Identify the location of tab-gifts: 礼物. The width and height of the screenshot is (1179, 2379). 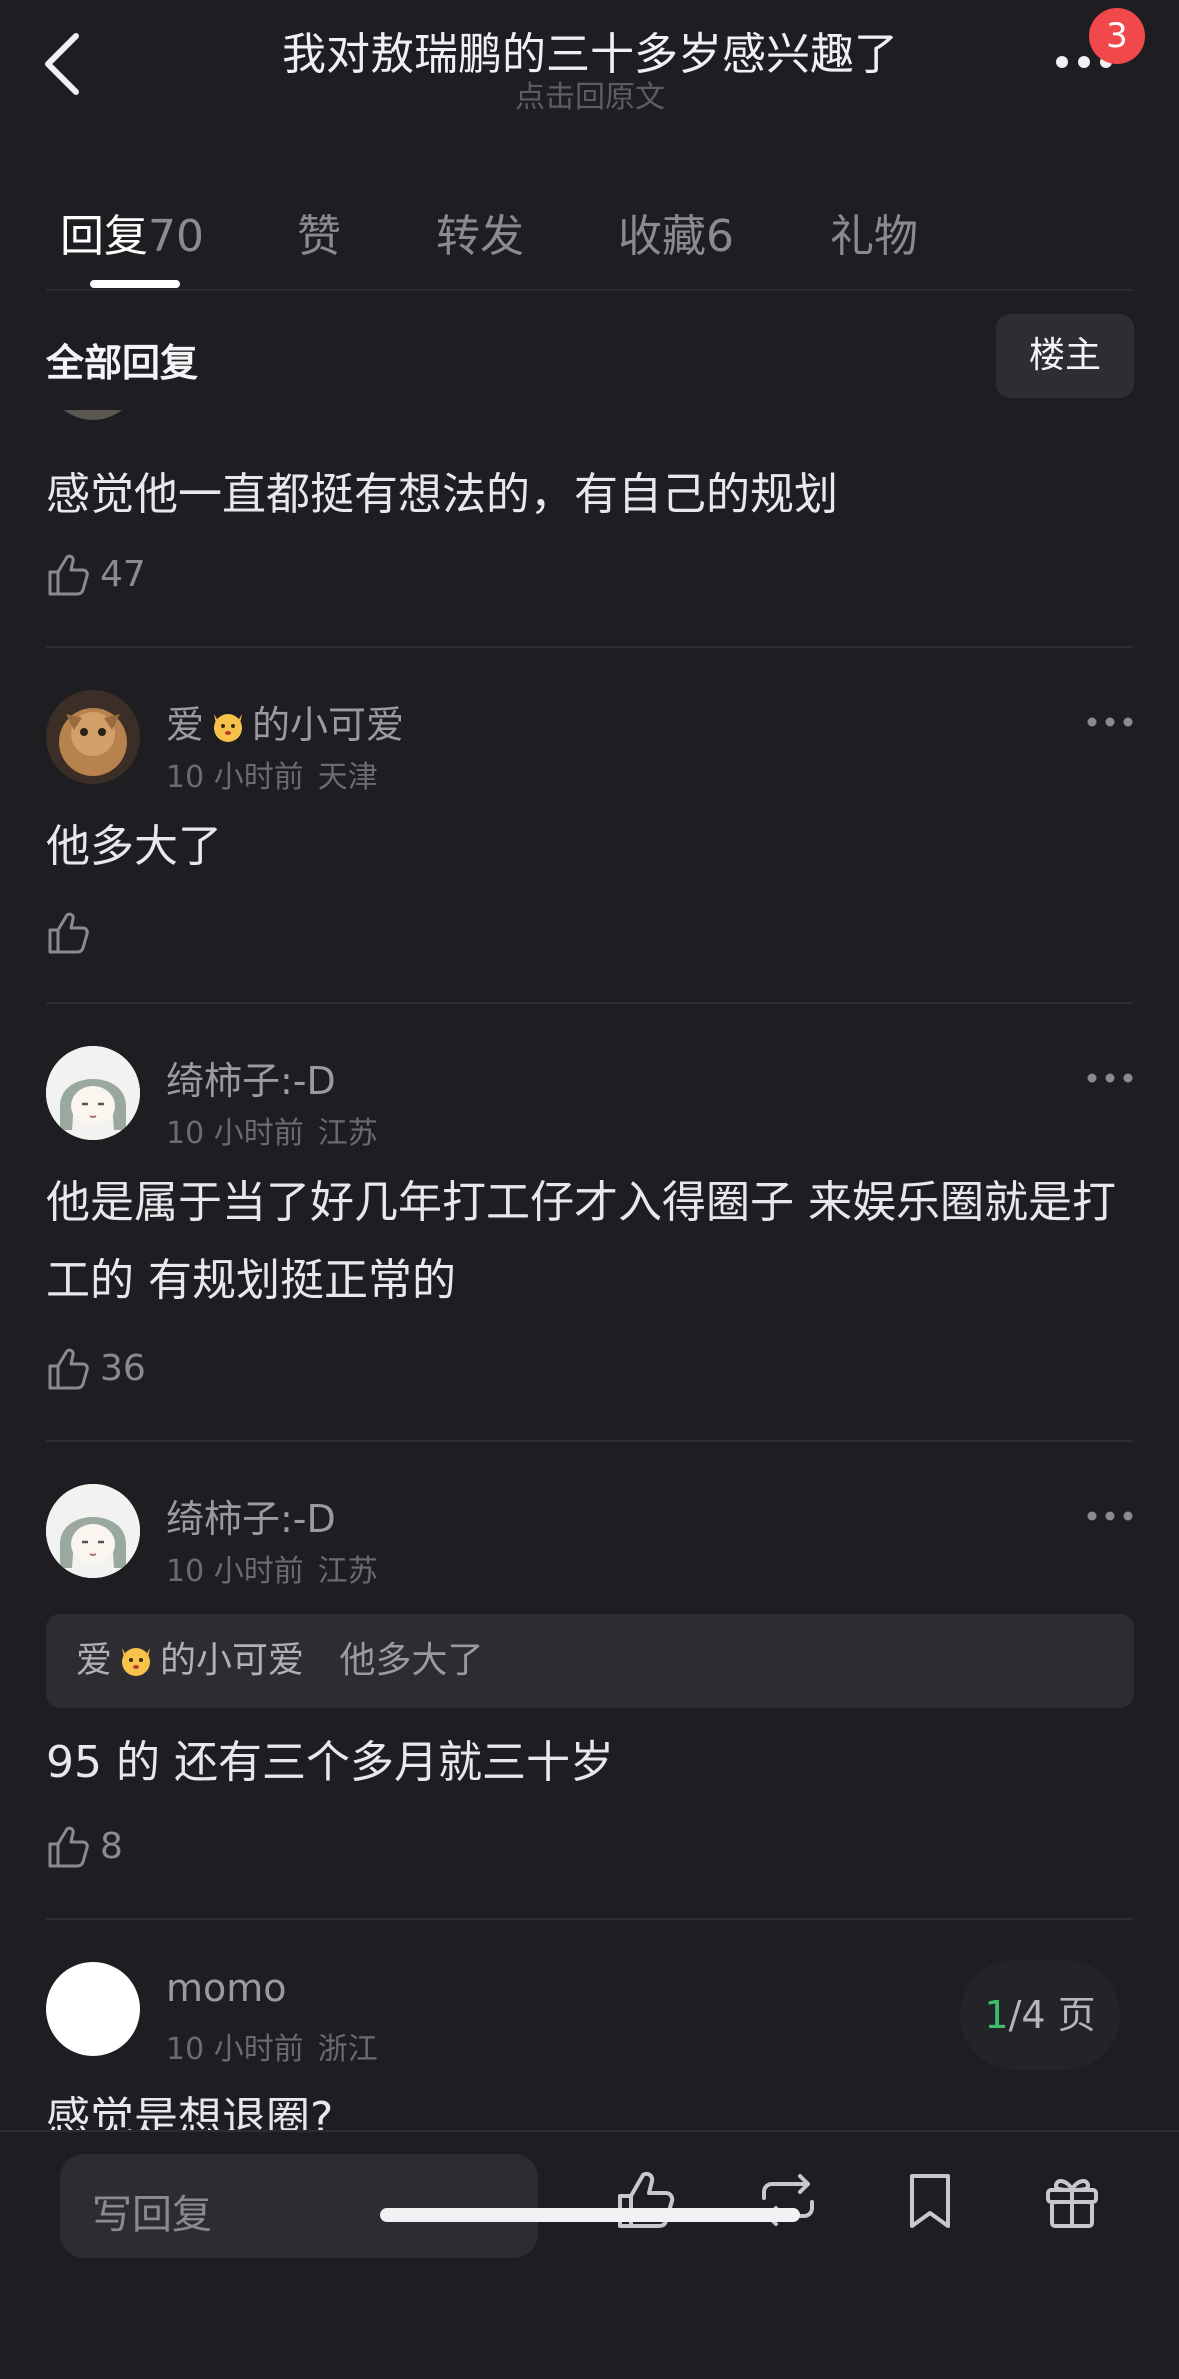
(874, 232).